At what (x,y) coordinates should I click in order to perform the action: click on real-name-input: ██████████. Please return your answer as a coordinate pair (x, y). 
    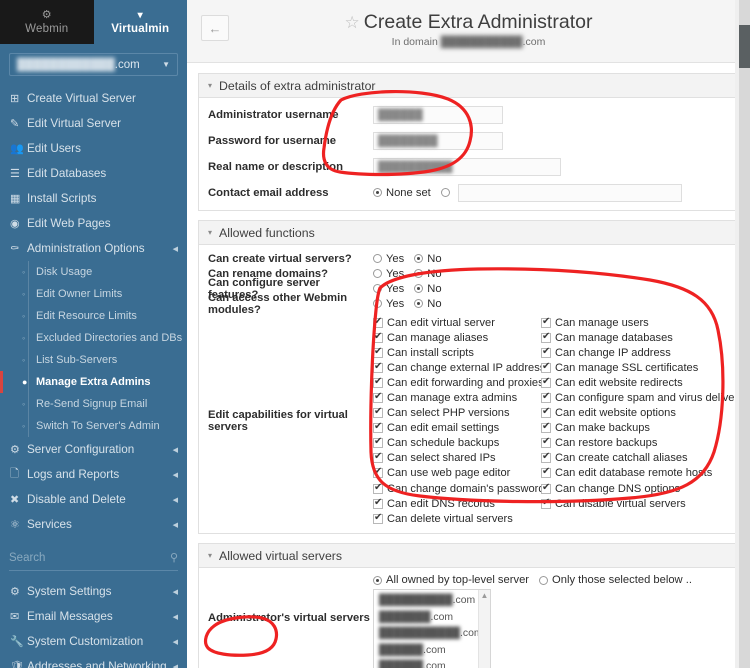
    Looking at the image, I should click on (467, 166).